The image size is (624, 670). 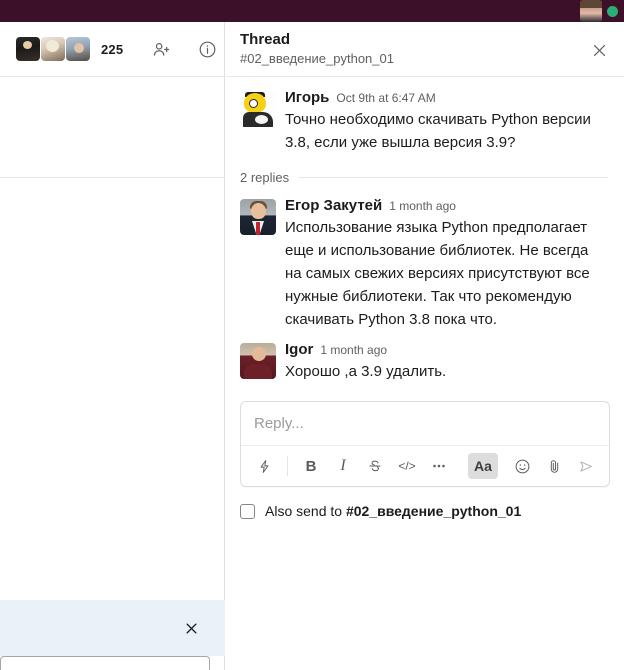 What do you see at coordinates (433, 511) in the screenshot?
I see `also-send-channel: #02_введение_python_01` at bounding box center [433, 511].